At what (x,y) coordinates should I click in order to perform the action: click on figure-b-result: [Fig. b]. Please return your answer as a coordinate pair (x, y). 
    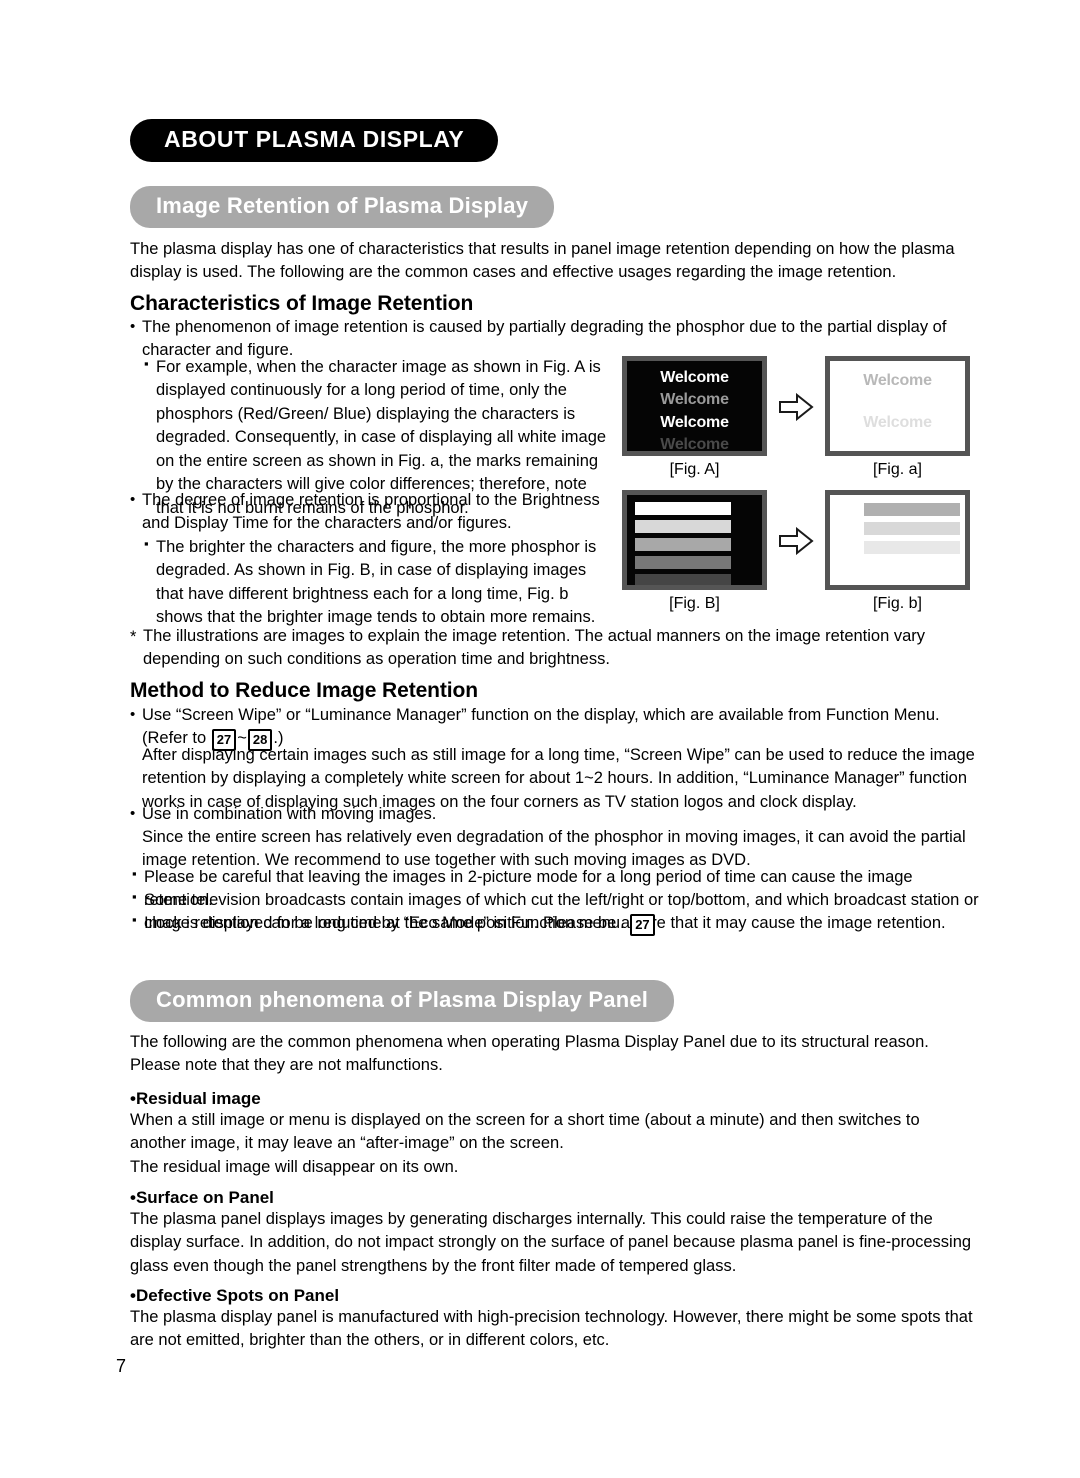
    Looking at the image, I should click on (897, 551).